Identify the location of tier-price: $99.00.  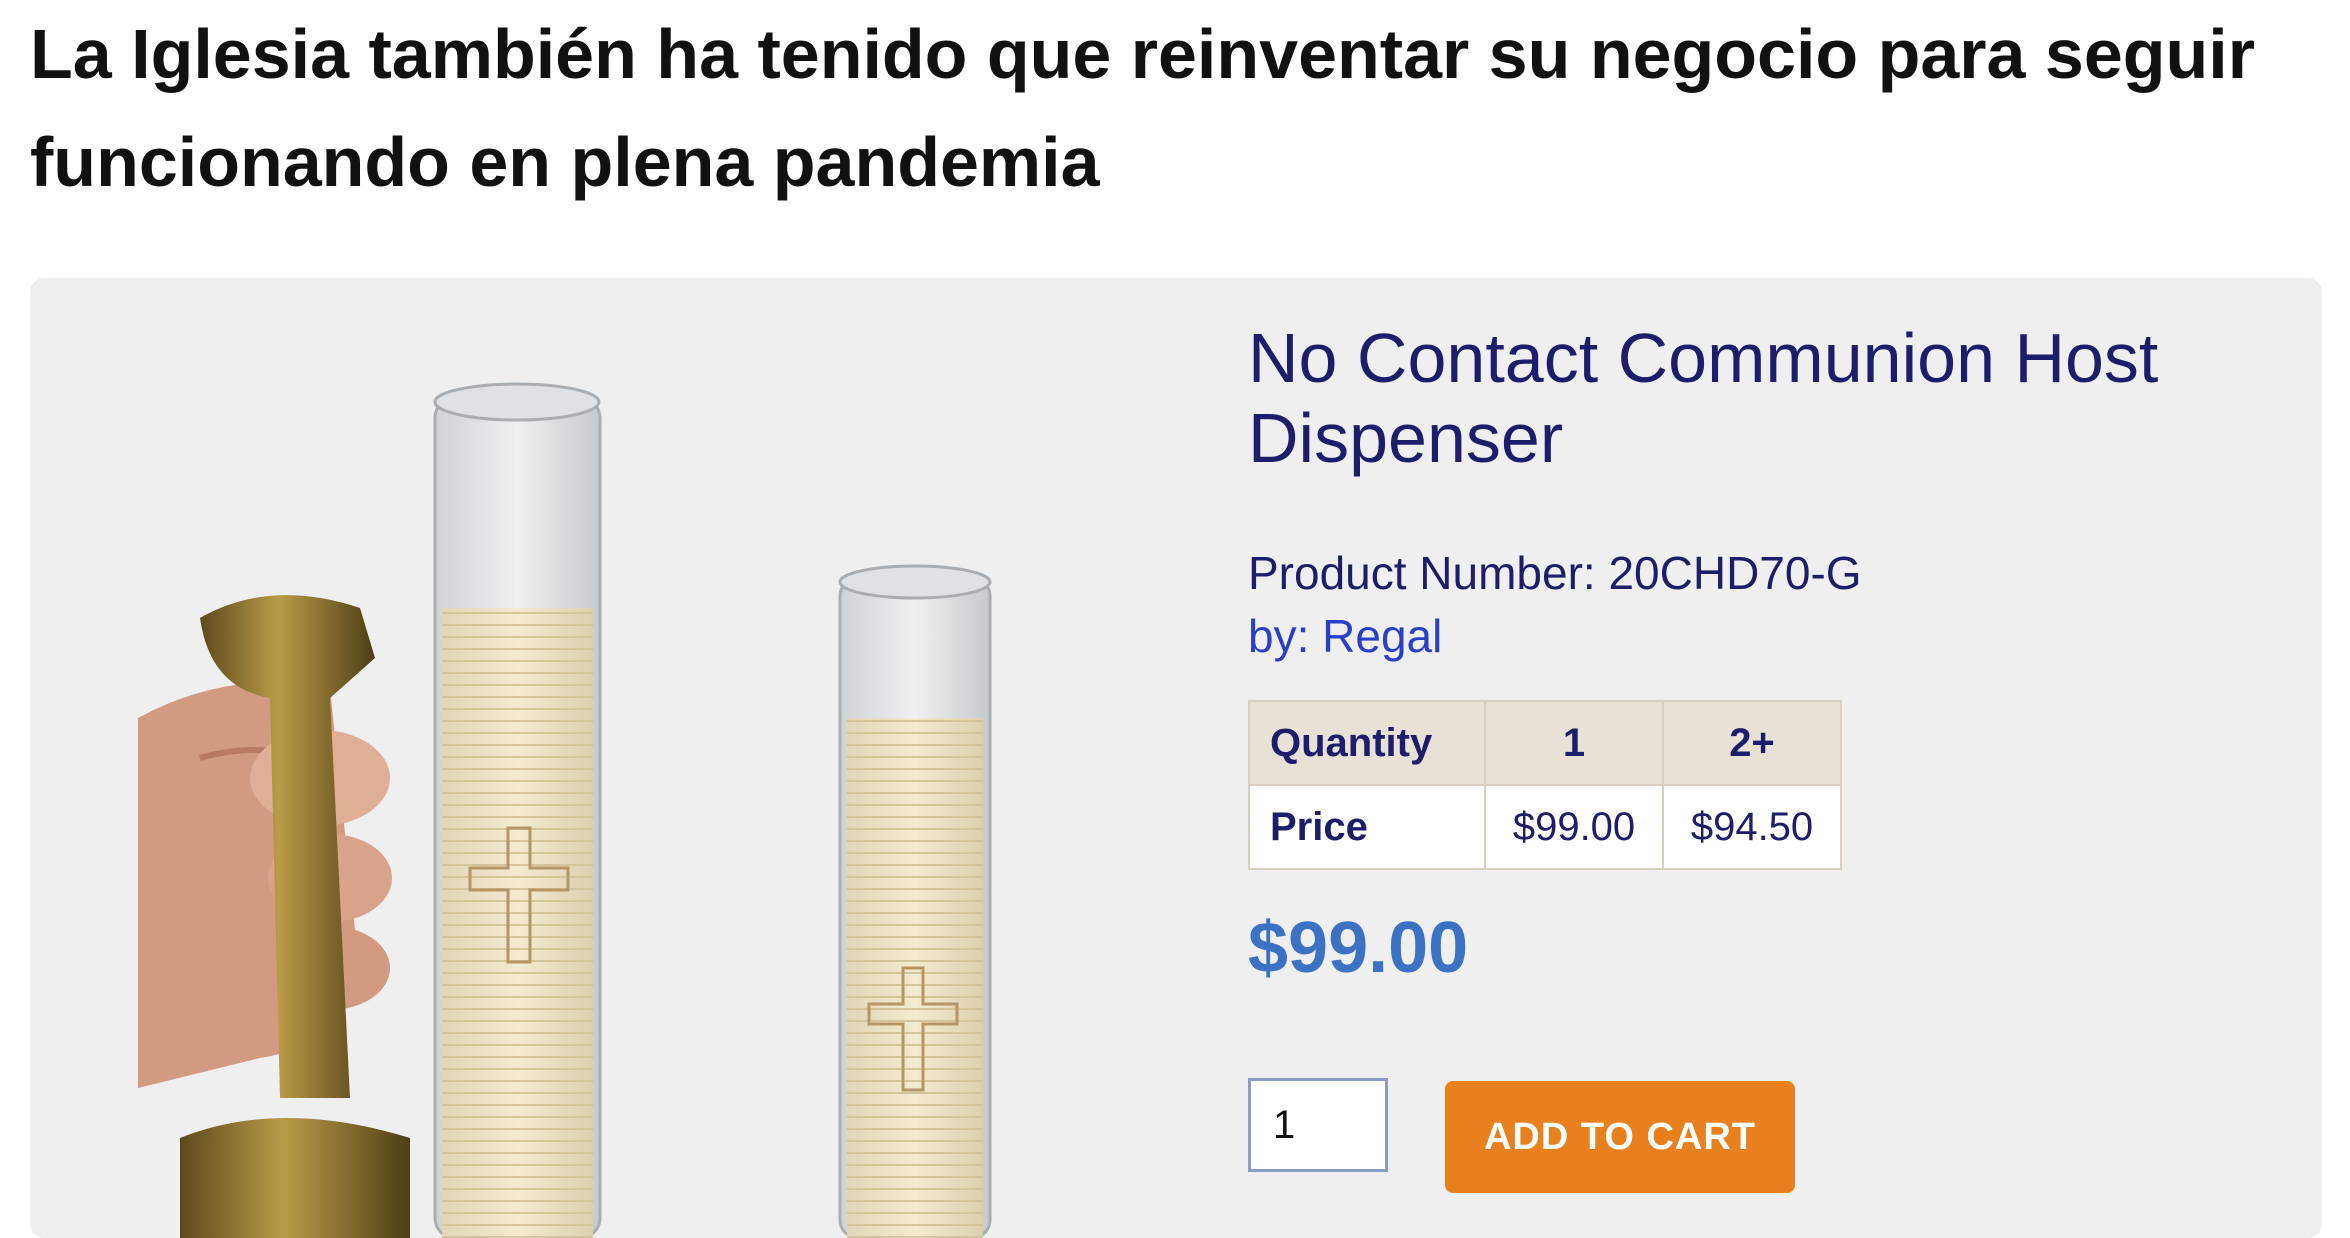
(1574, 827).